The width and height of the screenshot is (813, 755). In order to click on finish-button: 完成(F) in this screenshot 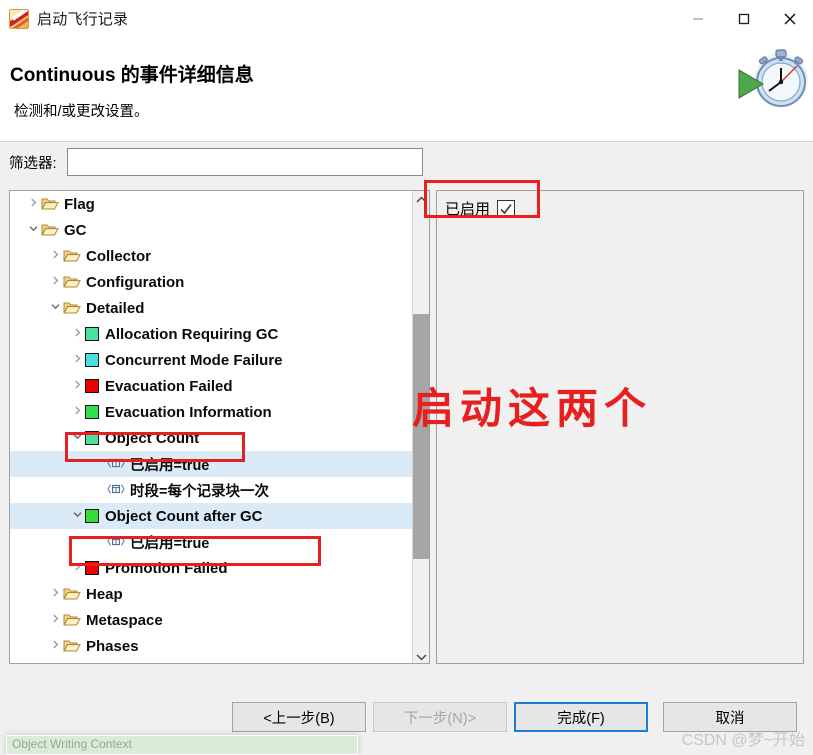, I will do `click(581, 717)`.